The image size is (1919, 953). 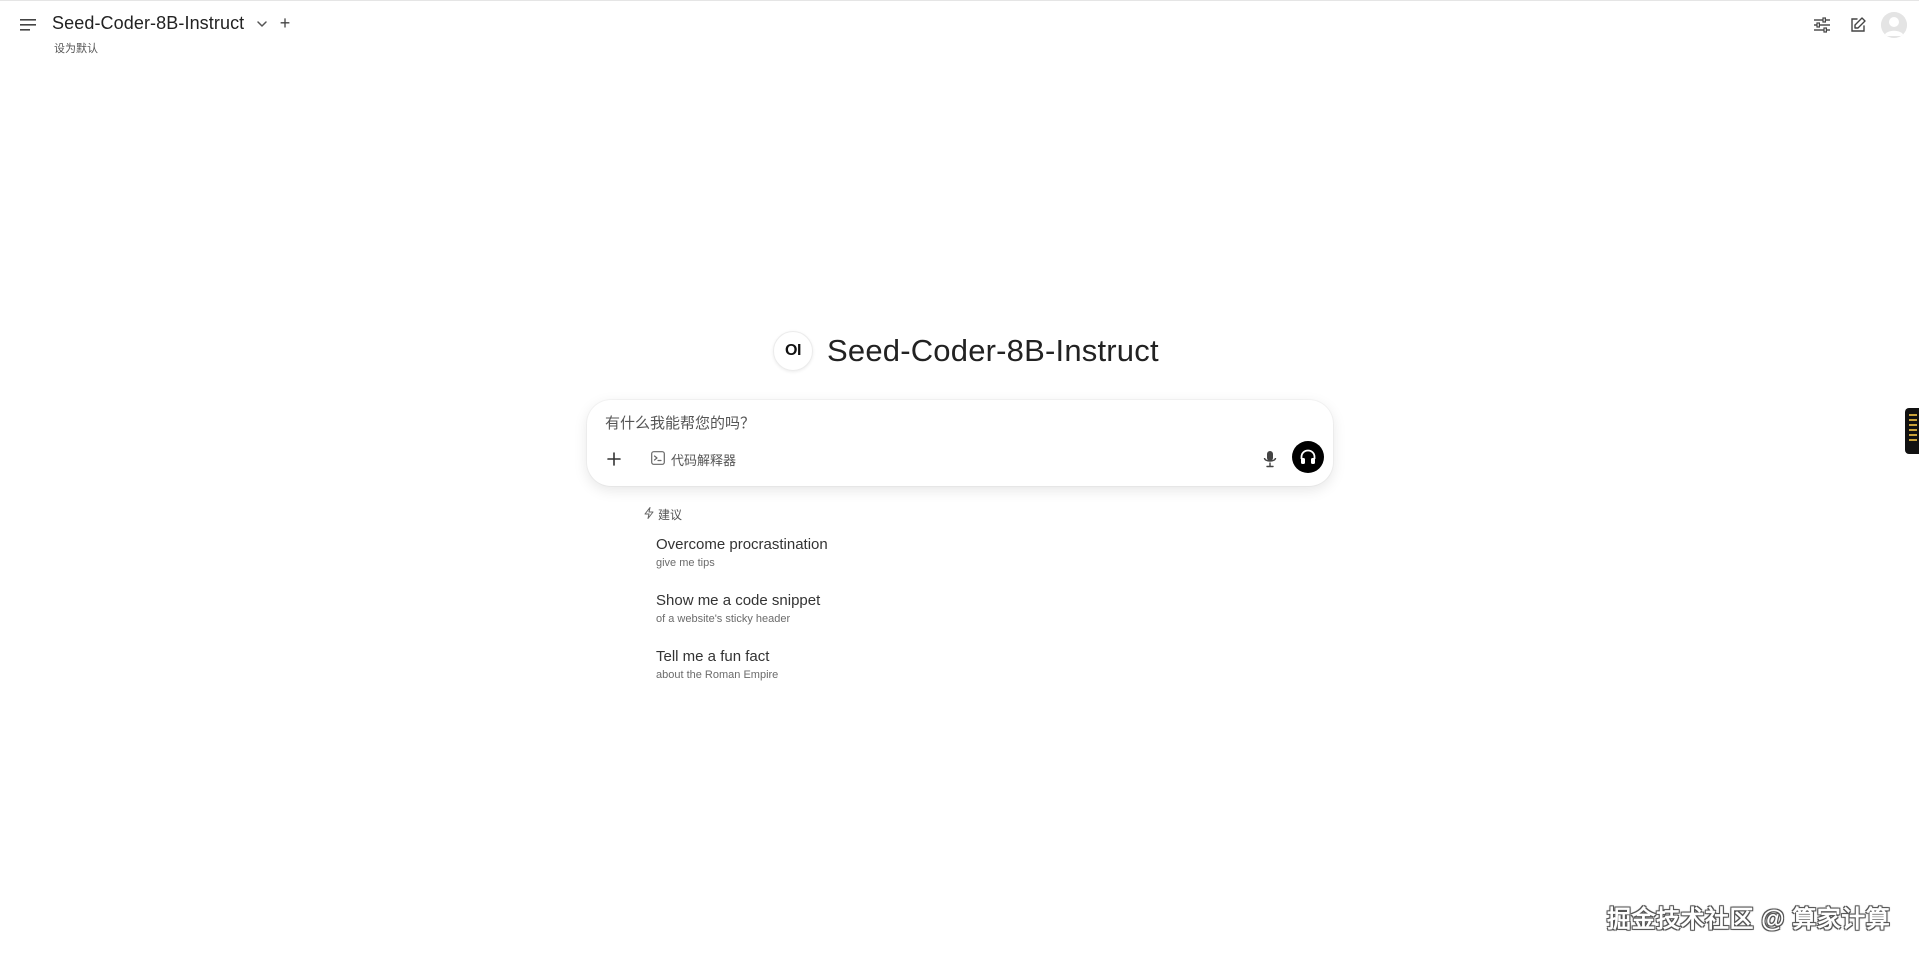 I want to click on hero: OI Seed-Coder-8B-Instruct, so click(x=966, y=351).